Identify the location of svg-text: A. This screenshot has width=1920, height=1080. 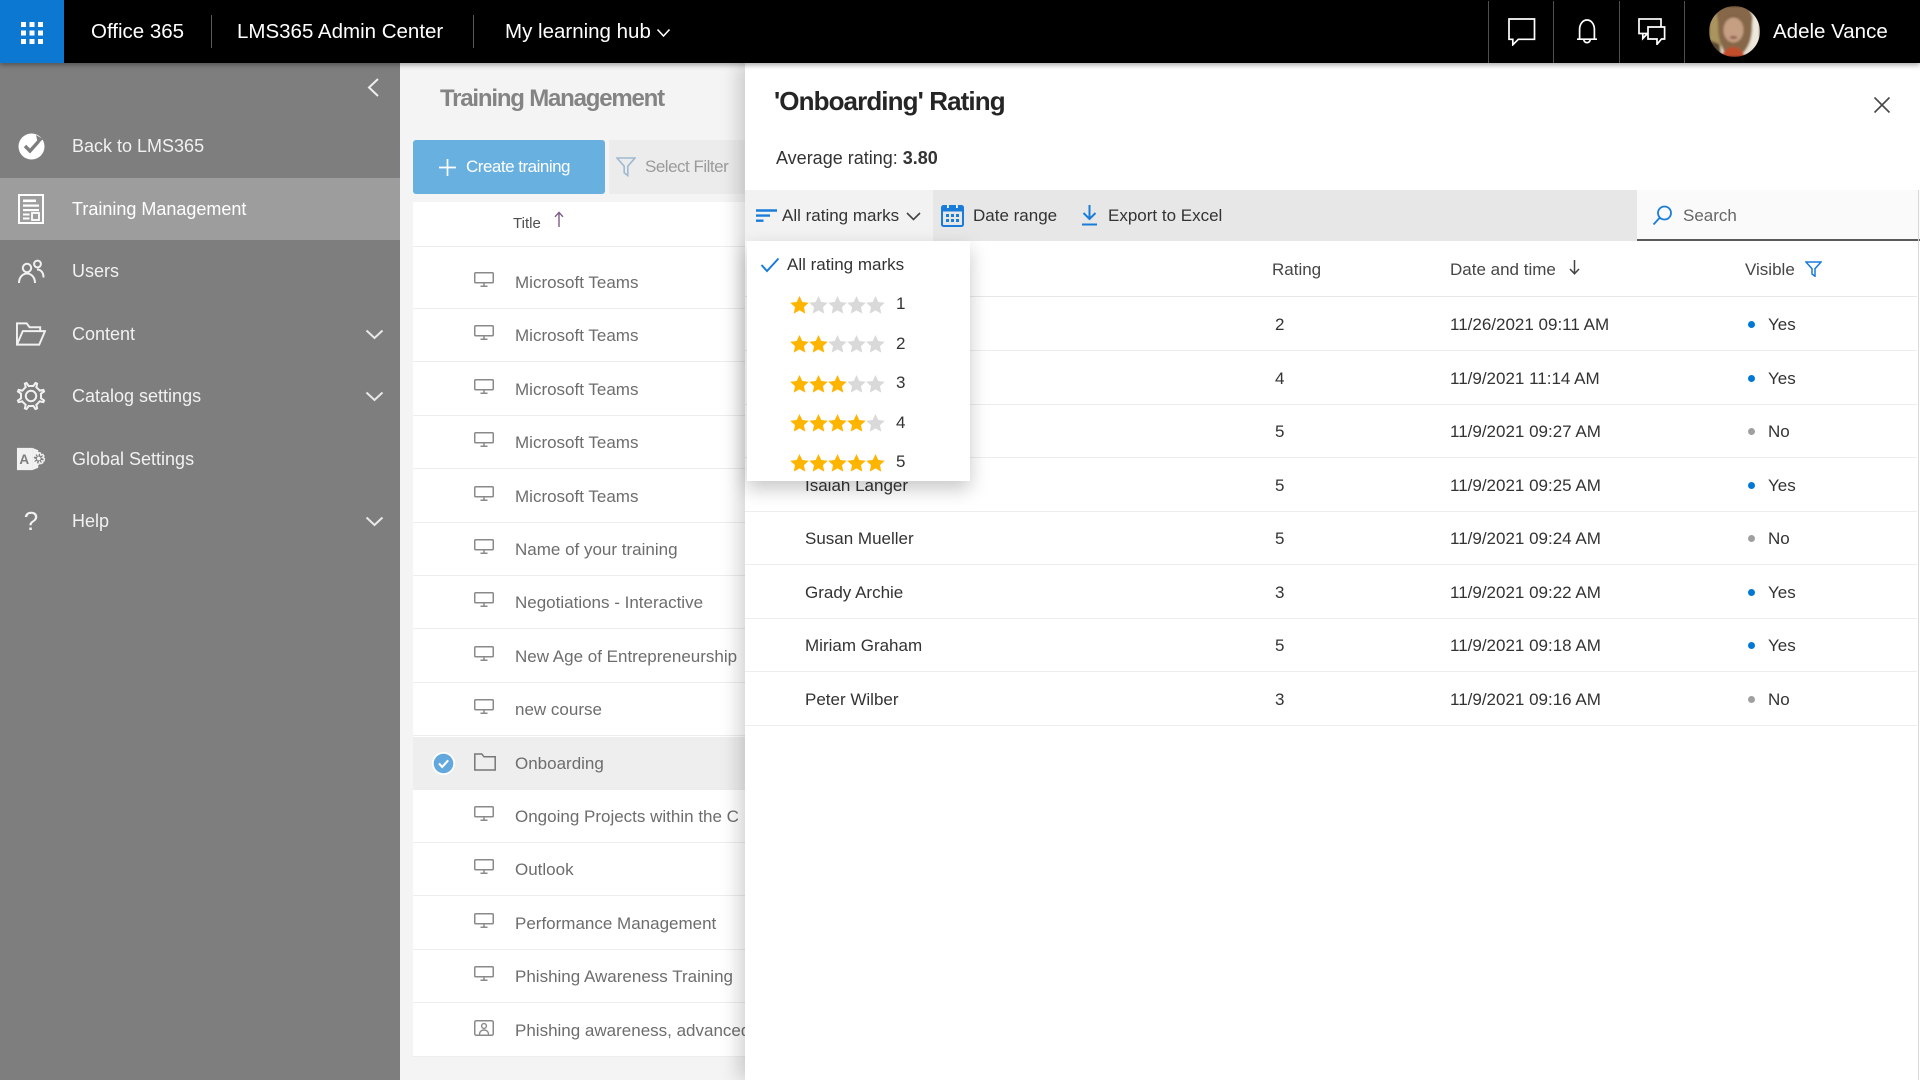
(24, 458).